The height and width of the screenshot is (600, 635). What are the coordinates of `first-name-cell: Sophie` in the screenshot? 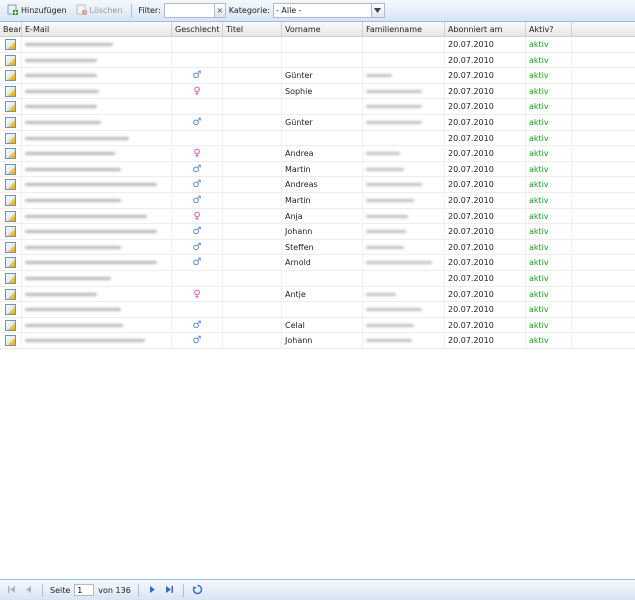 It's located at (322, 91).